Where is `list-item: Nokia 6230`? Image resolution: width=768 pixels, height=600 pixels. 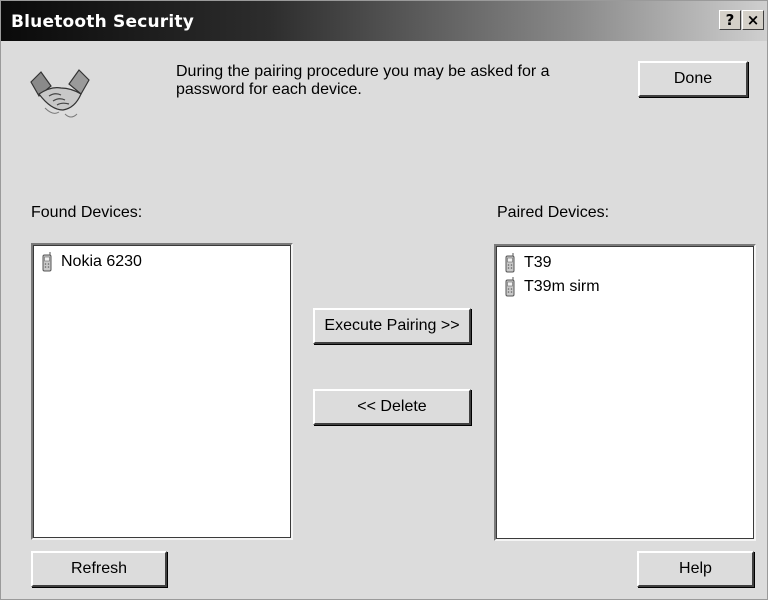
list-item: Nokia 6230 is located at coordinates (91, 262).